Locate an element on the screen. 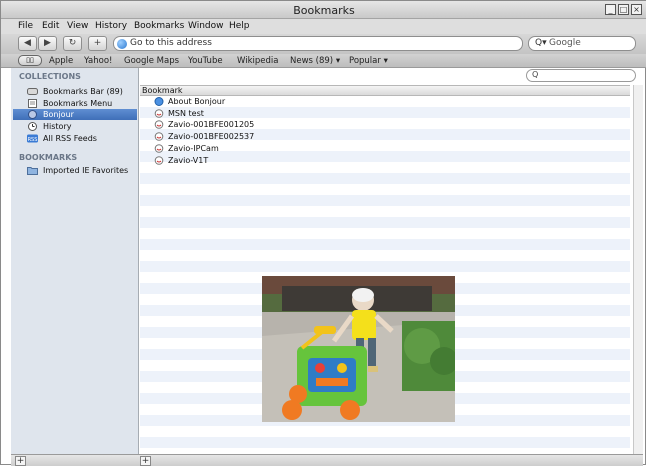  sidebar-item-rss-feeds: RSS All RSS Feeds is located at coordinates (75, 138).